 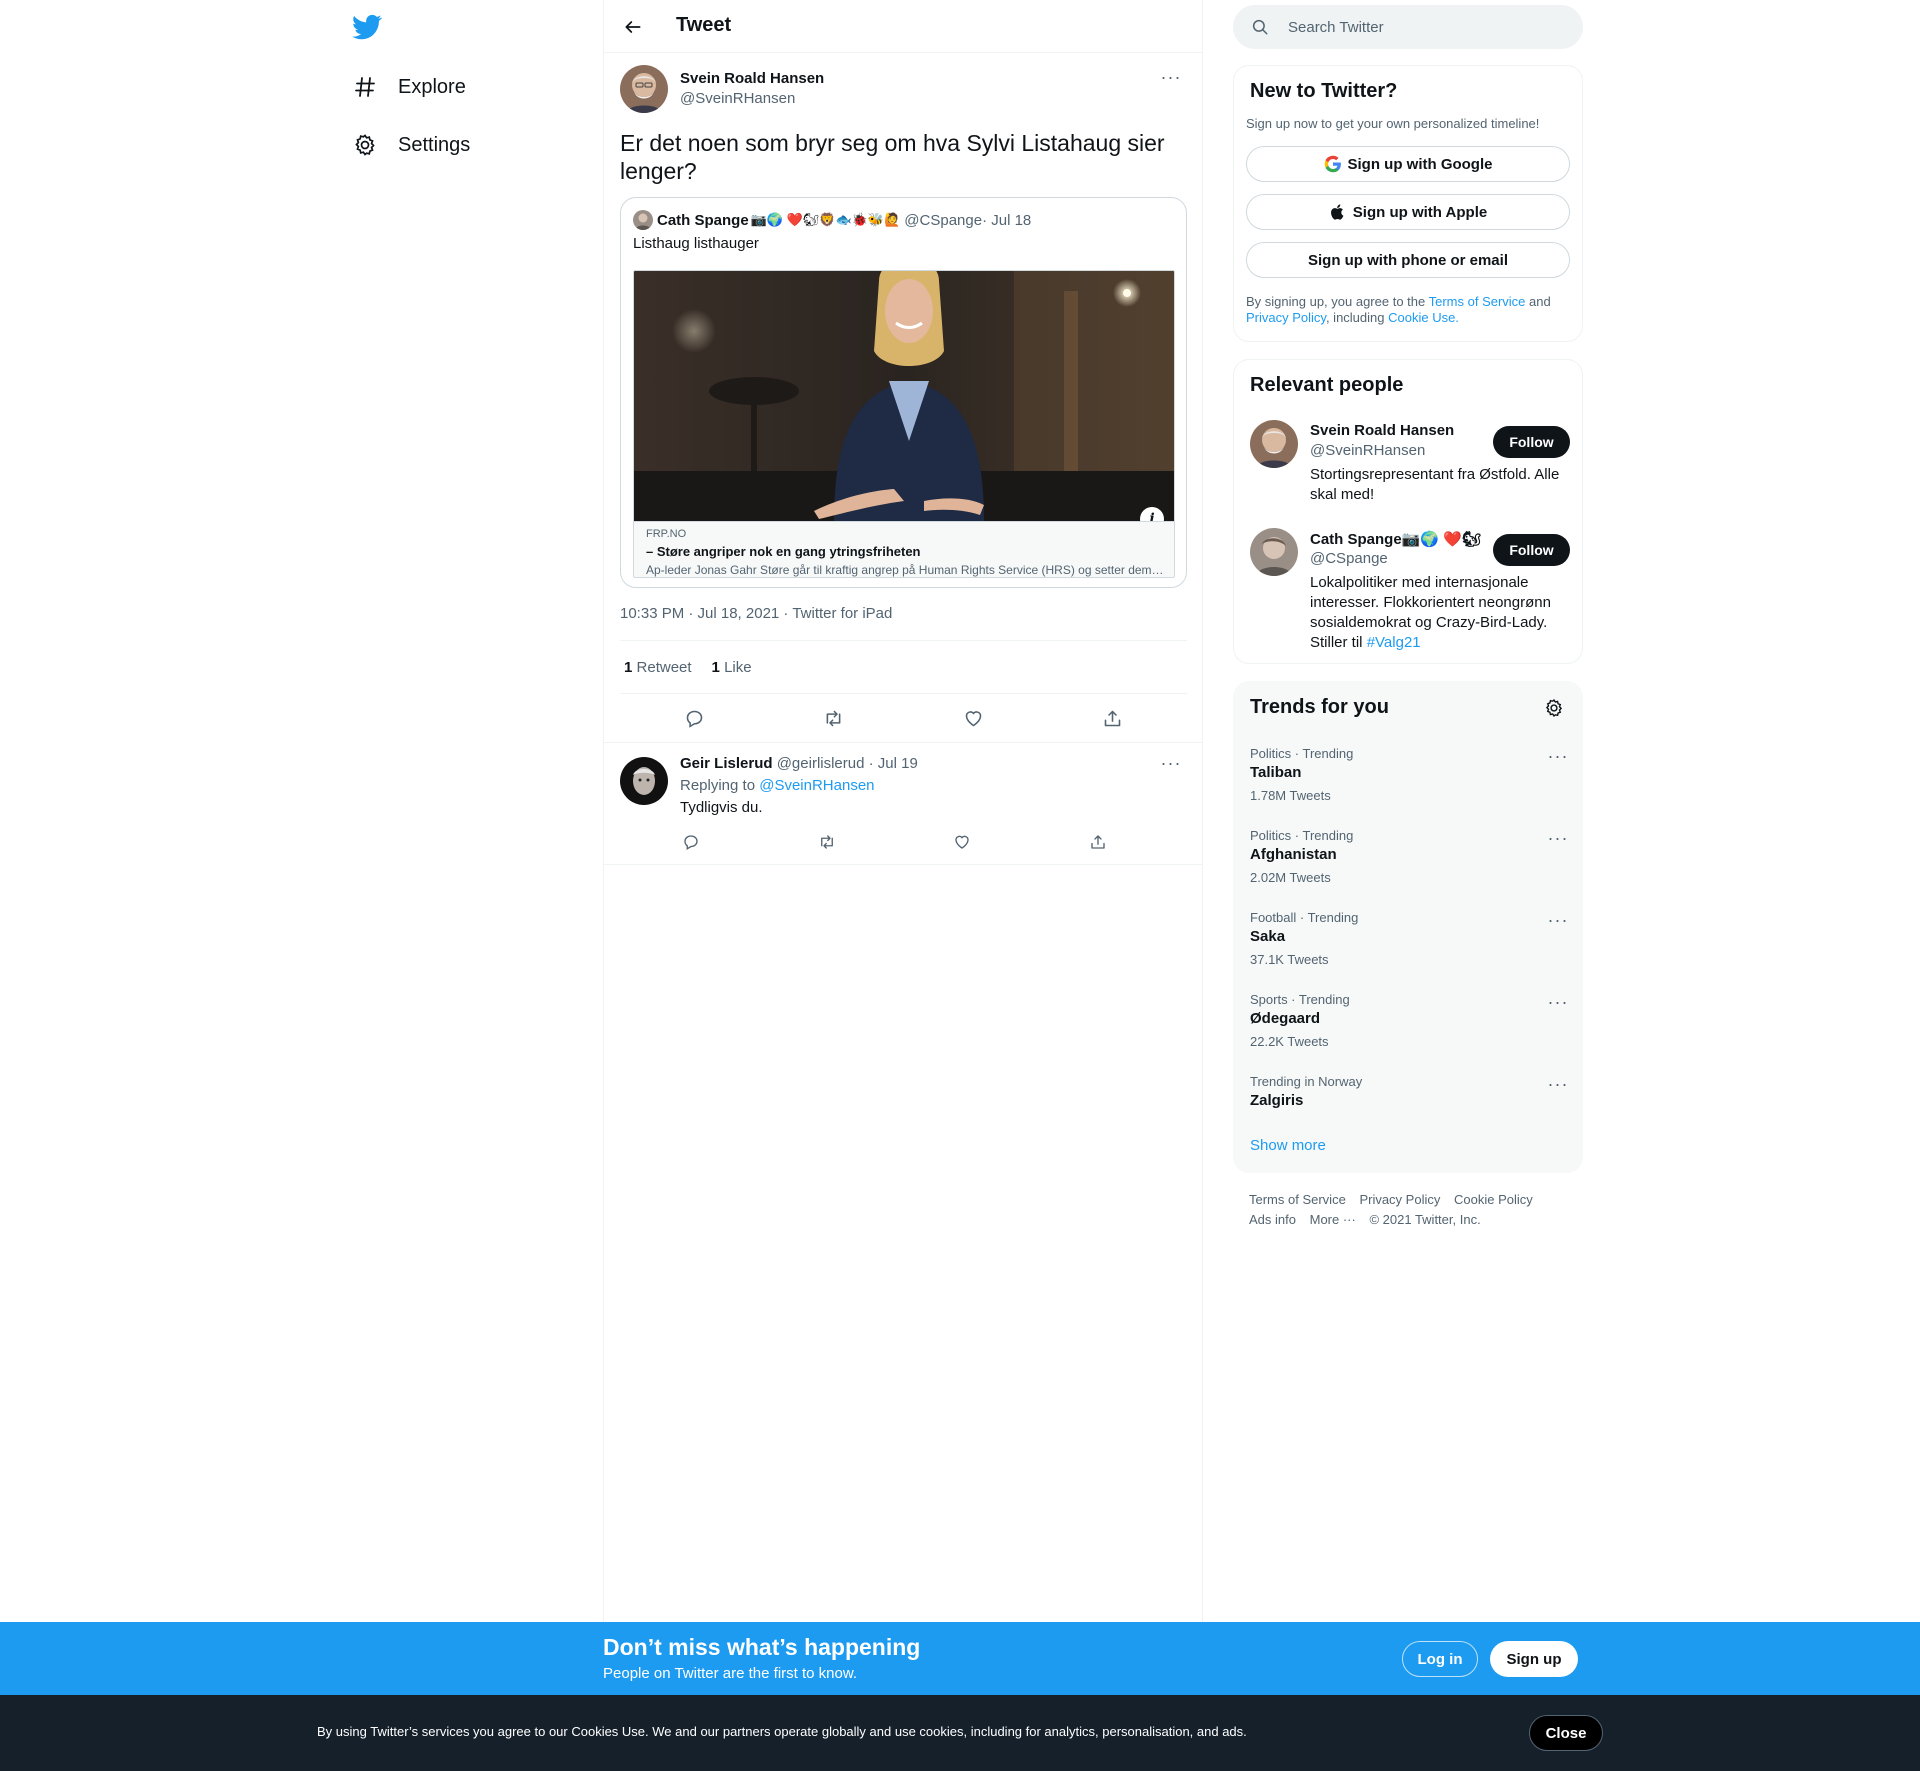 What do you see at coordinates (1408, 212) in the screenshot?
I see `signup-apple-button: Sign up with Apple` at bounding box center [1408, 212].